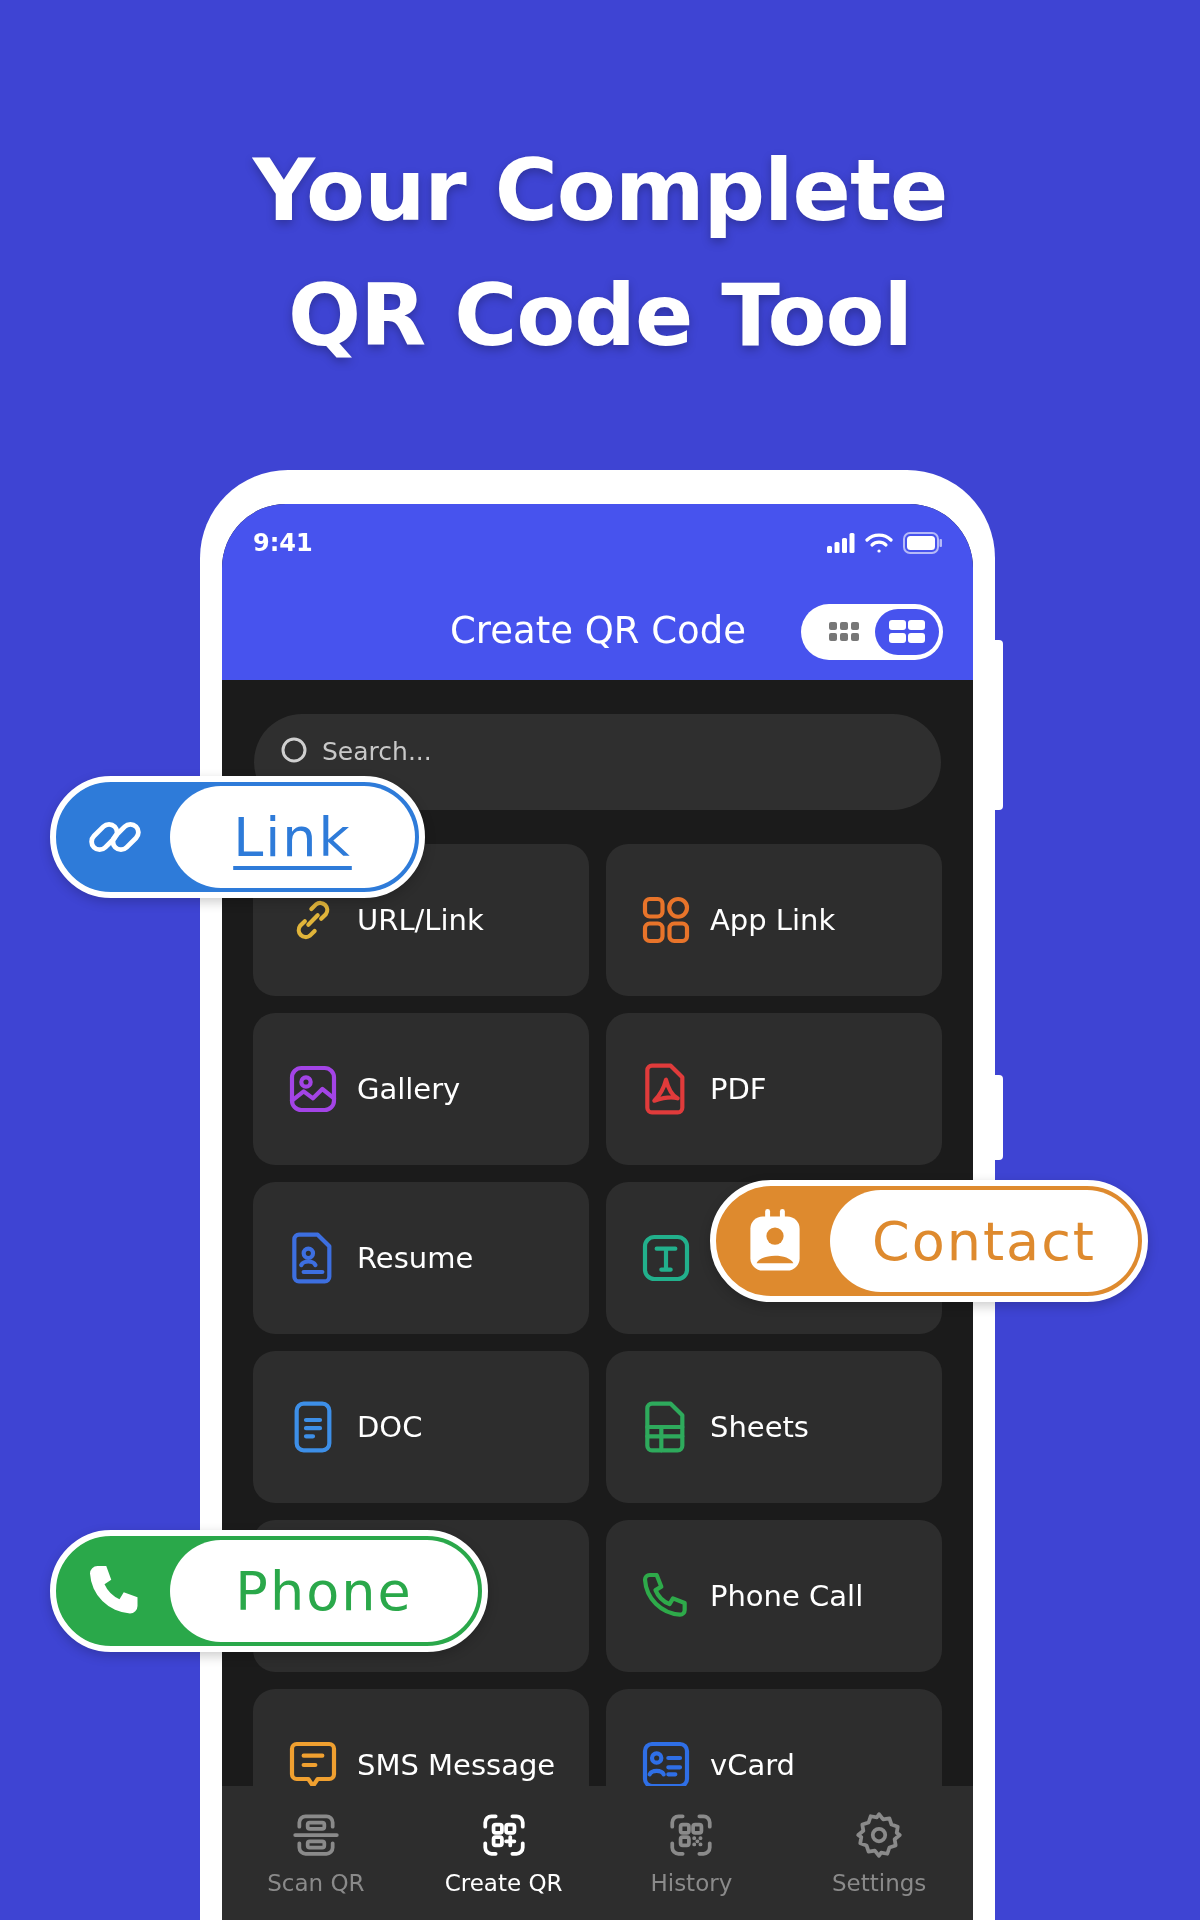 This screenshot has width=1200, height=1920. I want to click on headline: Your Complete, so click(600, 190).